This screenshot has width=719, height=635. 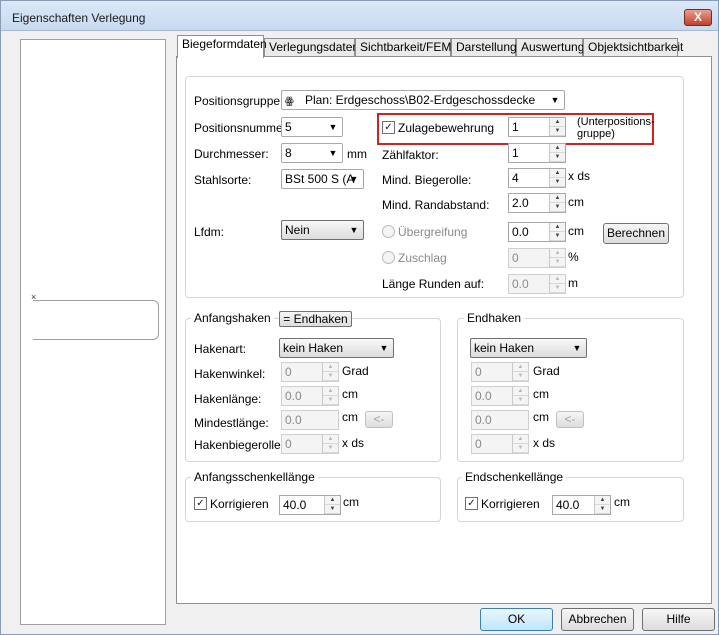 What do you see at coordinates (239, 504) in the screenshot?
I see `anfangsschenkel-korrigieren-label: Korrigieren` at bounding box center [239, 504].